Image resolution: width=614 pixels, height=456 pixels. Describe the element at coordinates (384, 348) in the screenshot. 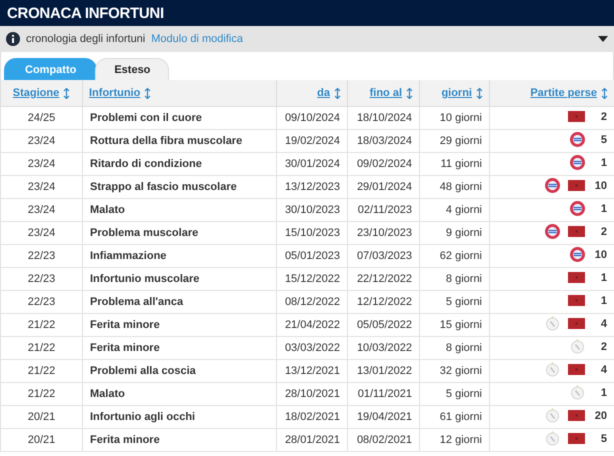

I see `table-cell: 10/03/2022` at that location.